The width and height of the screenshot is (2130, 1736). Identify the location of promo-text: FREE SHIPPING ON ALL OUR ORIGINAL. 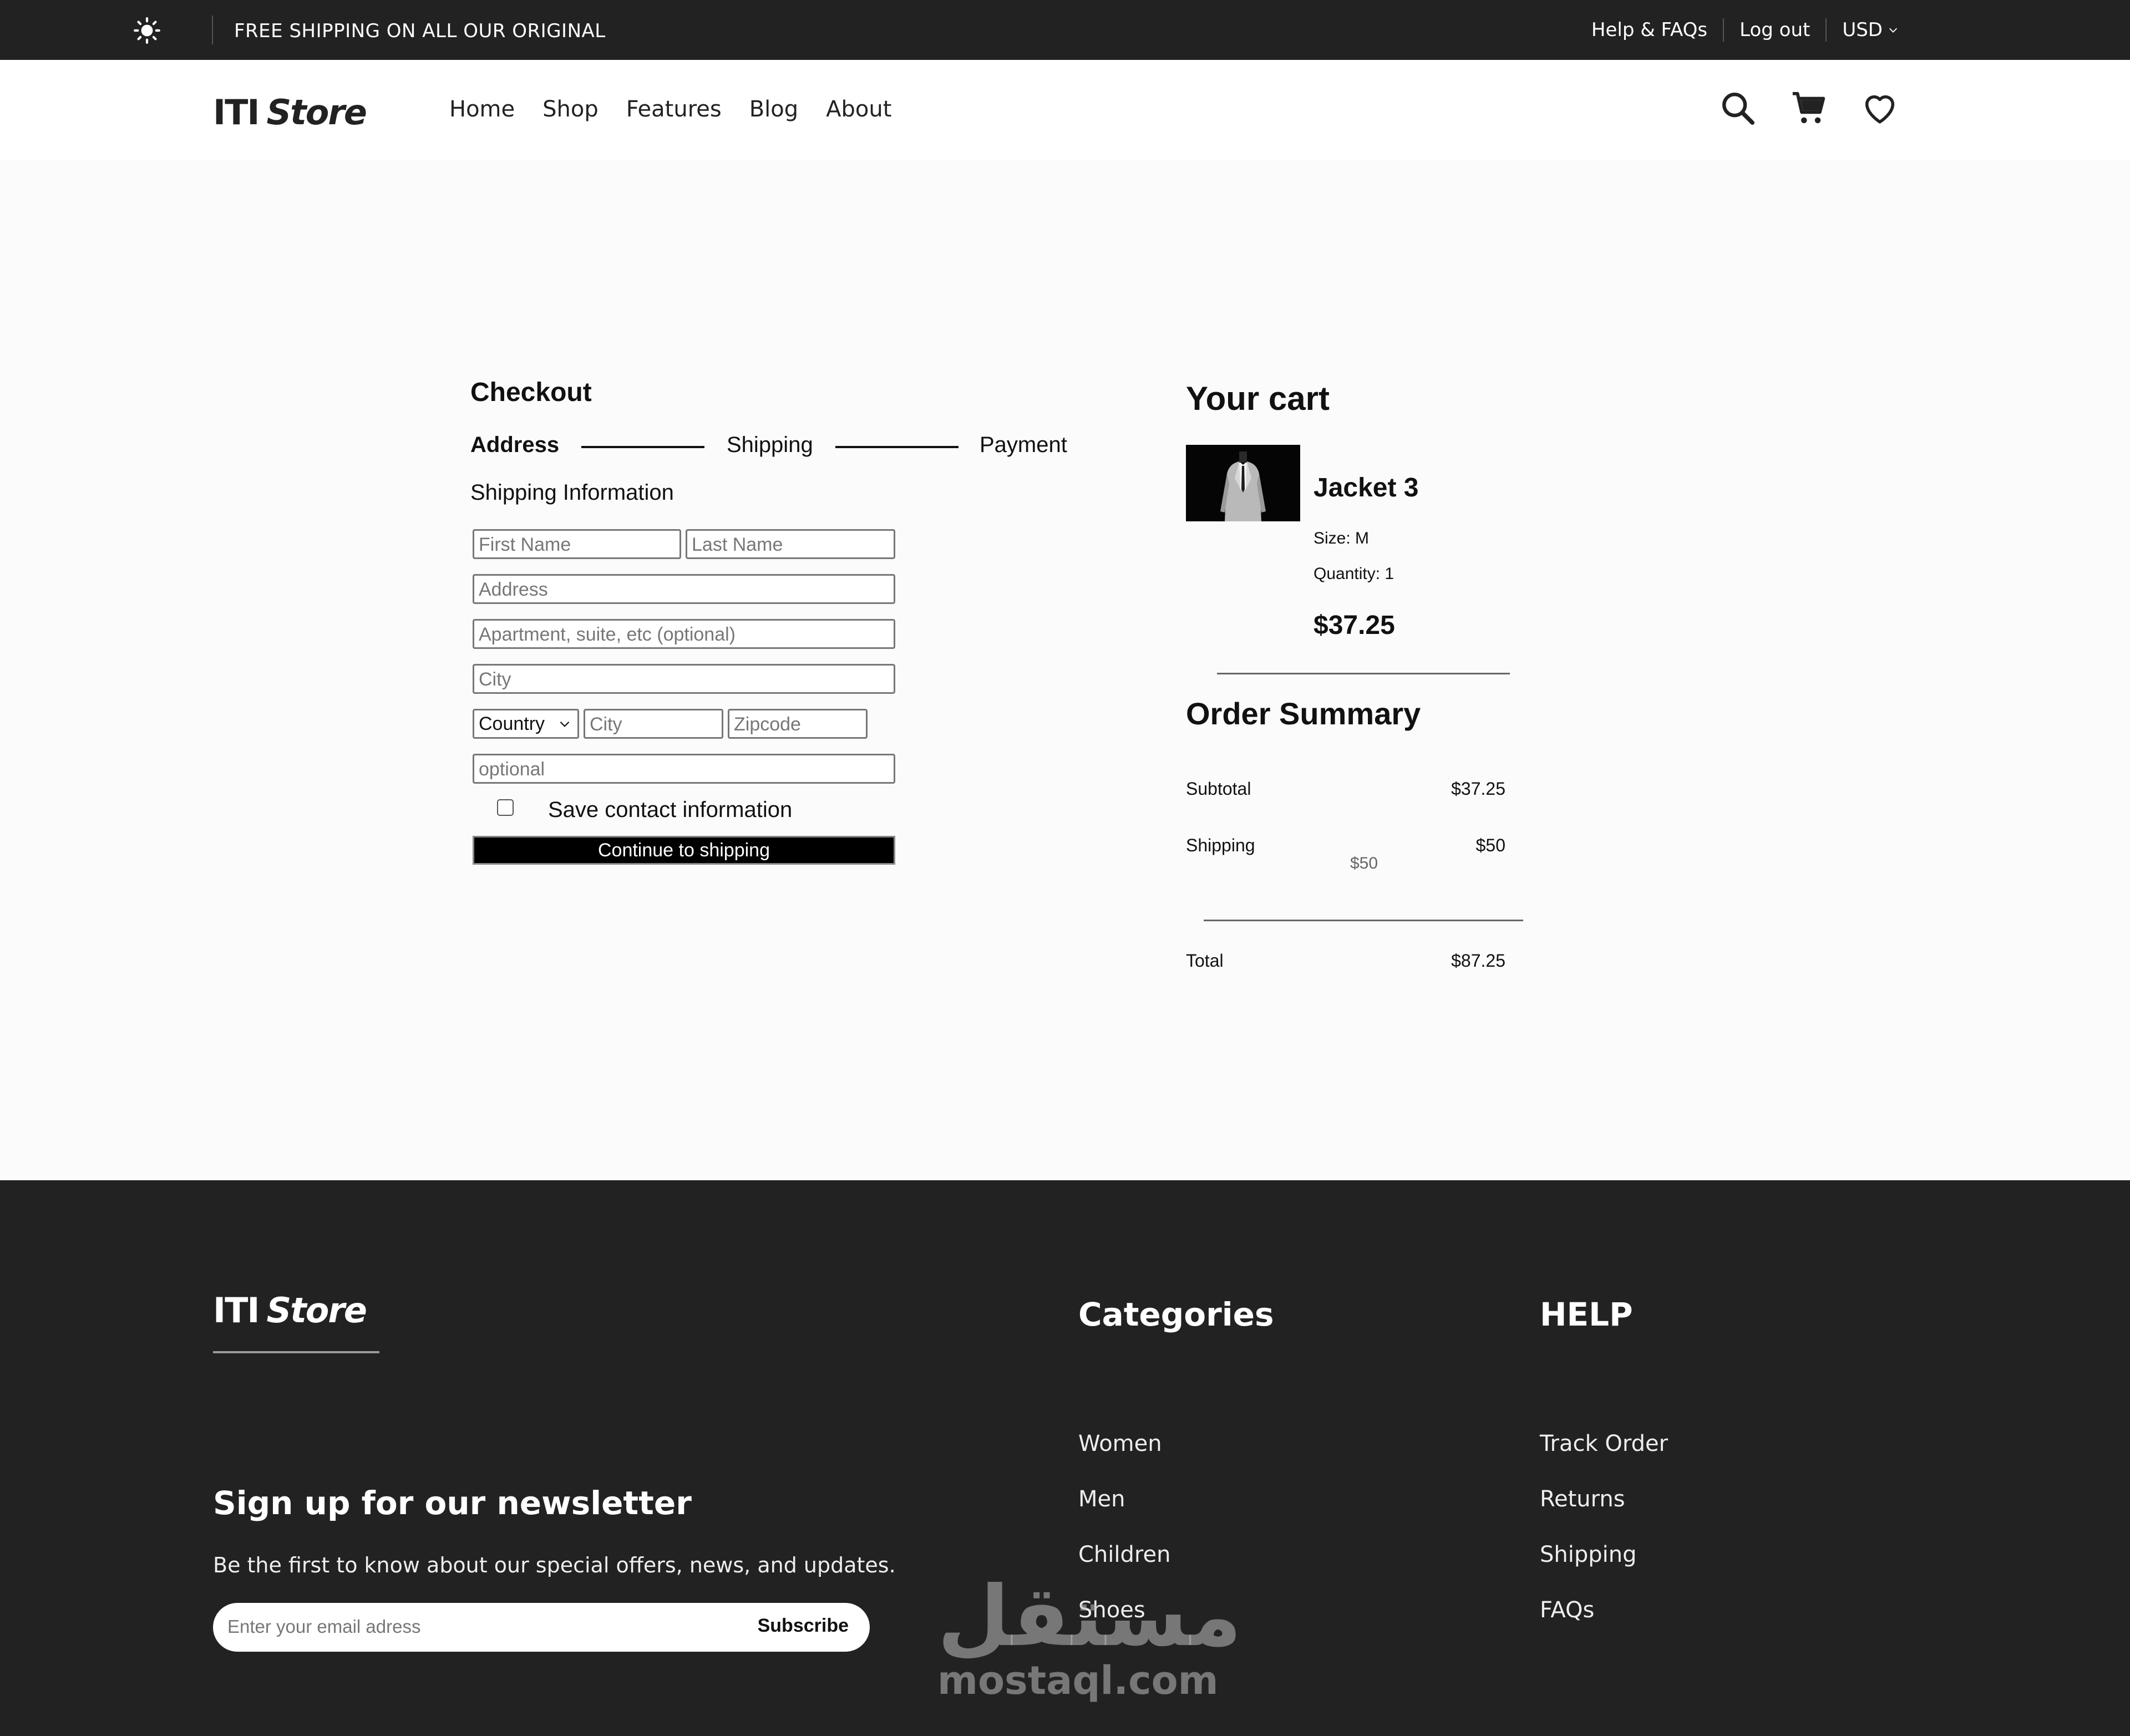
(420, 31).